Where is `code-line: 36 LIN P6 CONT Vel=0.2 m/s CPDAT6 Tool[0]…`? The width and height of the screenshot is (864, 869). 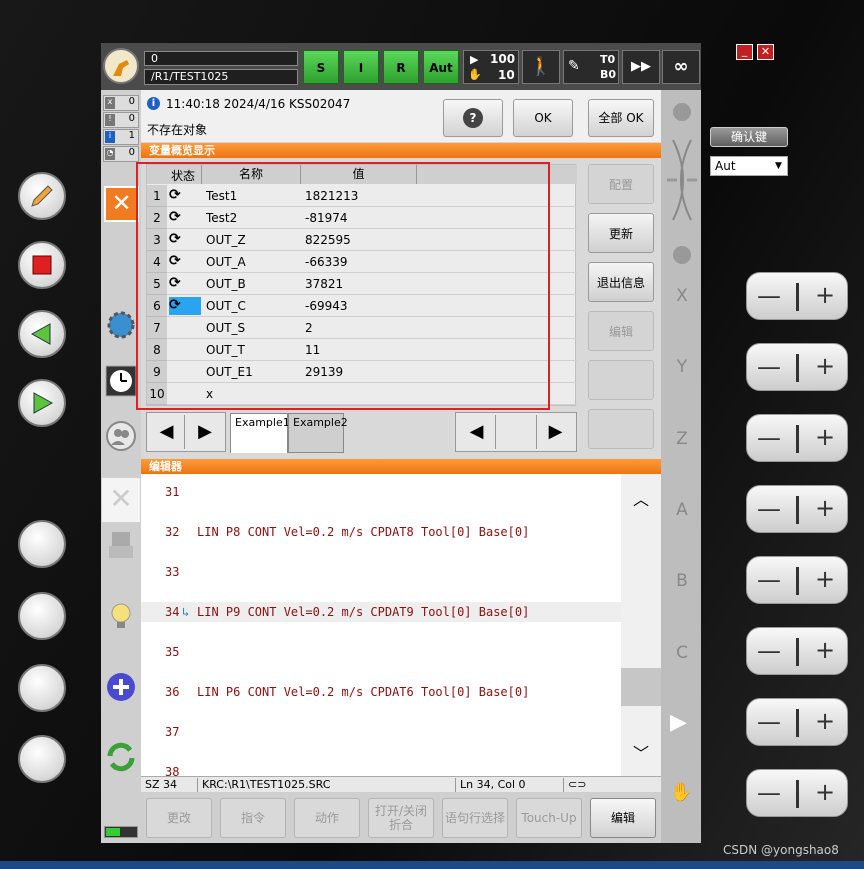
code-line: 36 LIN P6 CONT Vel=0.2 m/s CPDAT6 Tool[0]… is located at coordinates (381, 692).